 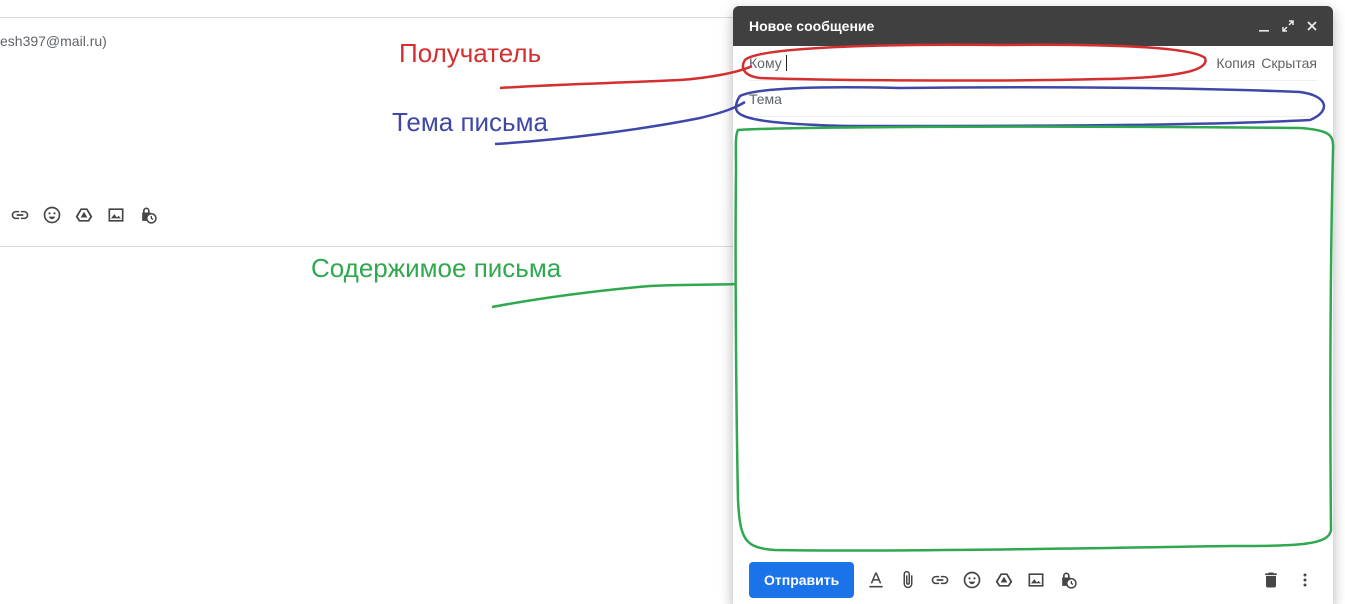 What do you see at coordinates (366, 246) in the screenshot?
I see `bottom-divider` at bounding box center [366, 246].